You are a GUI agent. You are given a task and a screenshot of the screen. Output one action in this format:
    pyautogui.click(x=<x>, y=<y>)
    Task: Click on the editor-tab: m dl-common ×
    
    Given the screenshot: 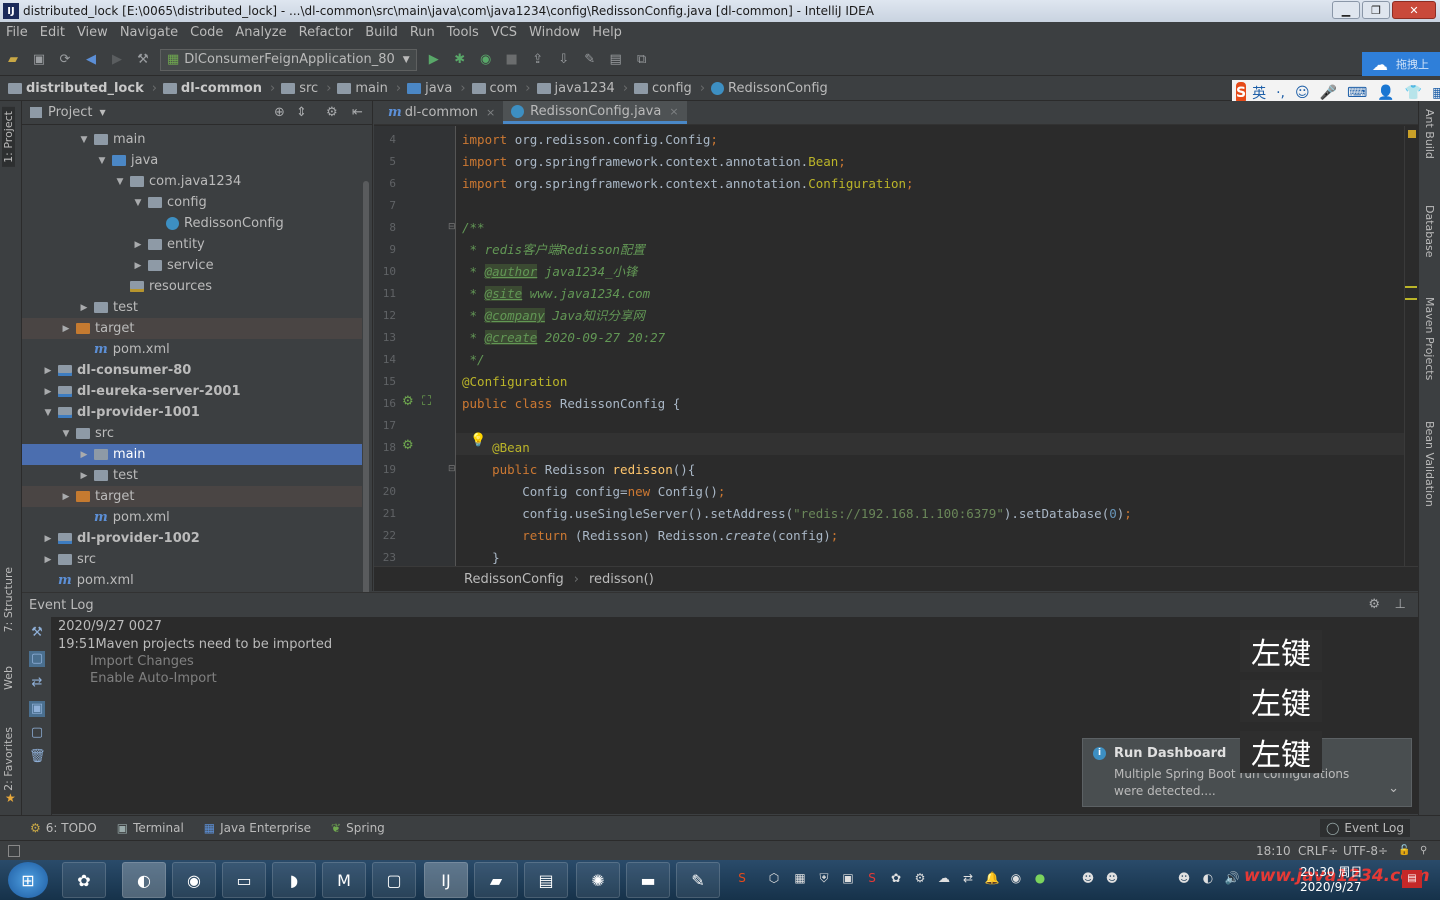 What is the action you would take?
    pyautogui.click(x=441, y=112)
    